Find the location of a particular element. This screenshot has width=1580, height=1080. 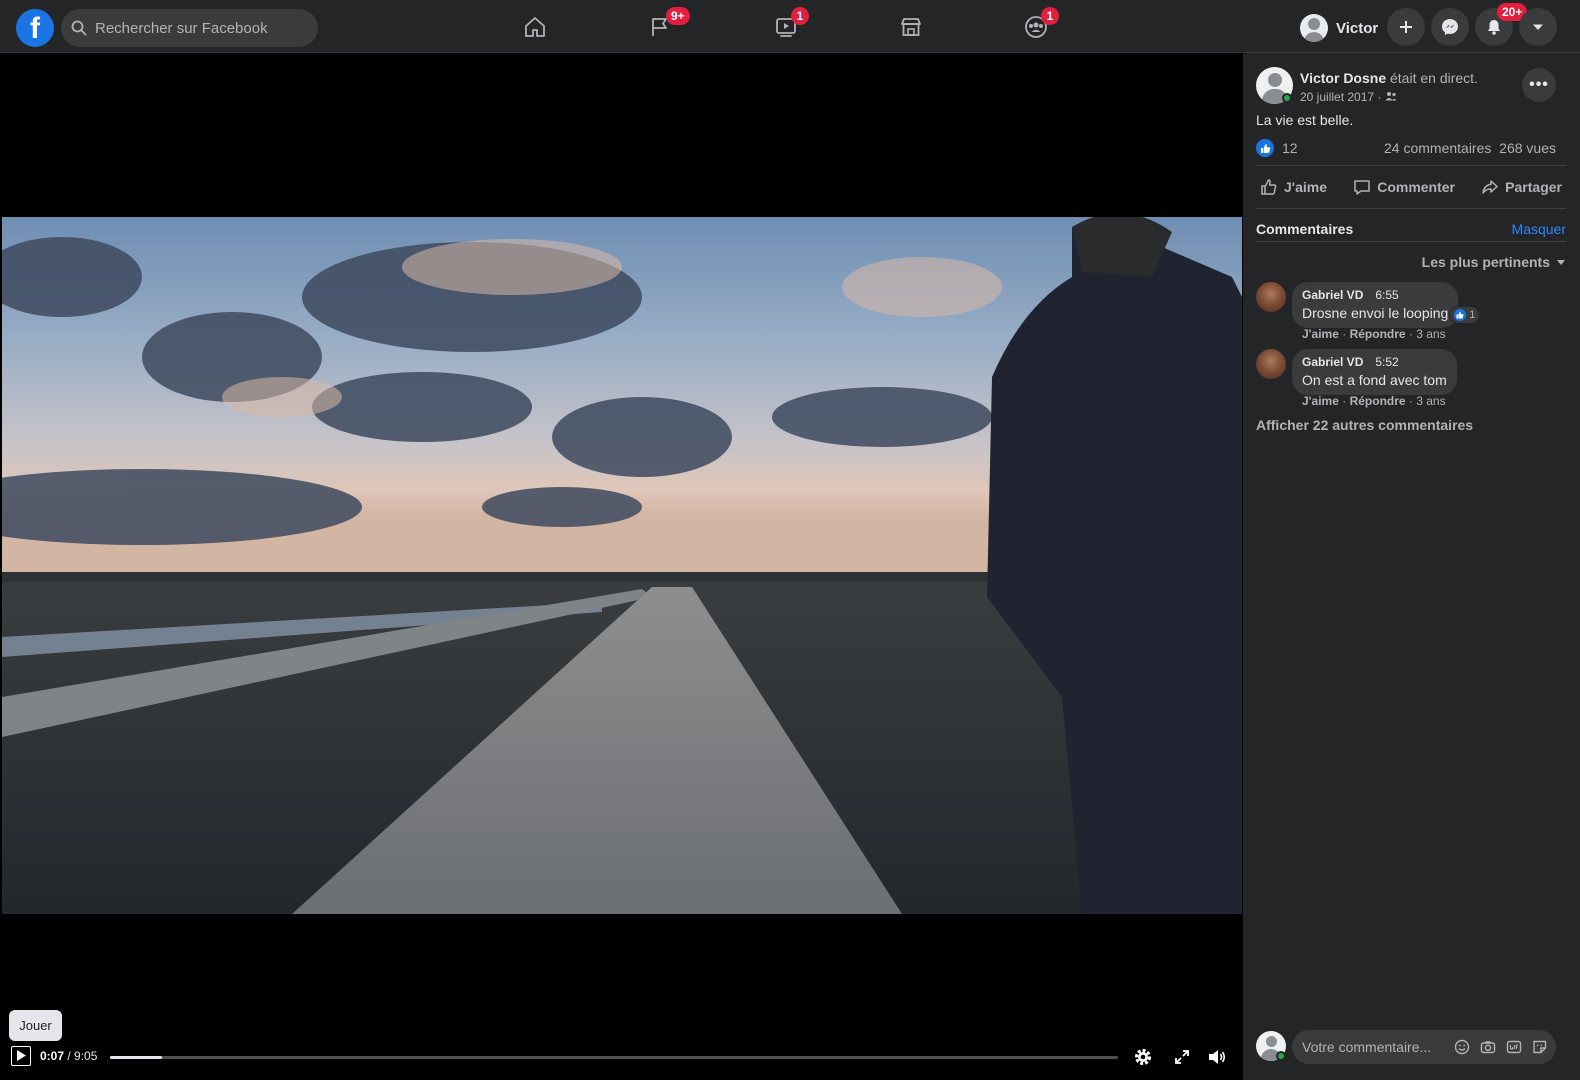

marketplace-icon is located at coordinates (911, 27).